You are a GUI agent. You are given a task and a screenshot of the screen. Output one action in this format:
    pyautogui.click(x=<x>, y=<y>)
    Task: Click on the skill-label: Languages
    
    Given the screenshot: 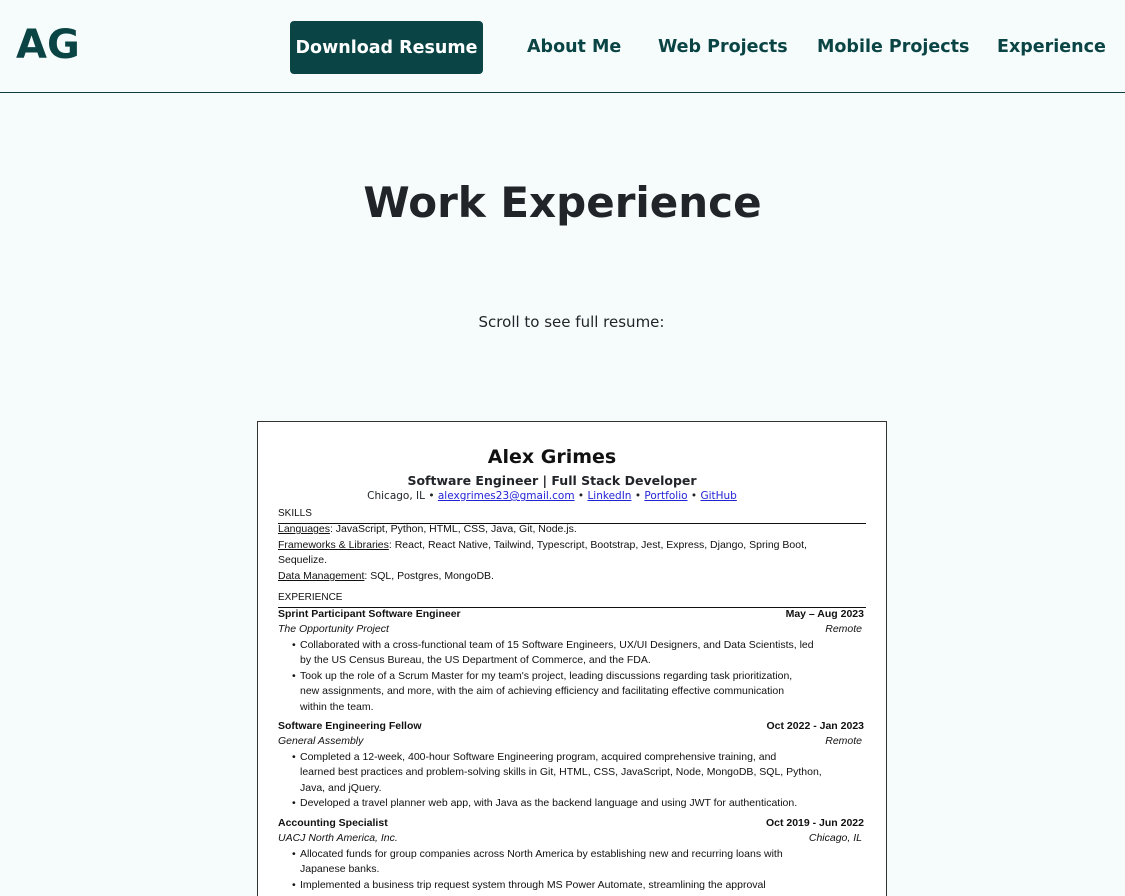 What is the action you would take?
    pyautogui.click(x=304, y=529)
    